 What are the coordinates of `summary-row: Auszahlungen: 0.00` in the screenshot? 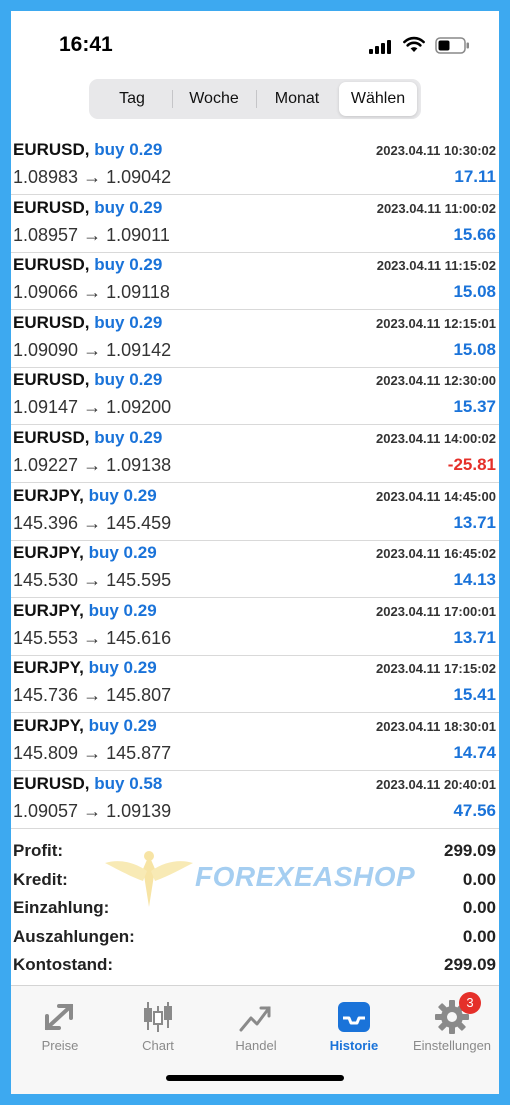 It's located at (255, 939).